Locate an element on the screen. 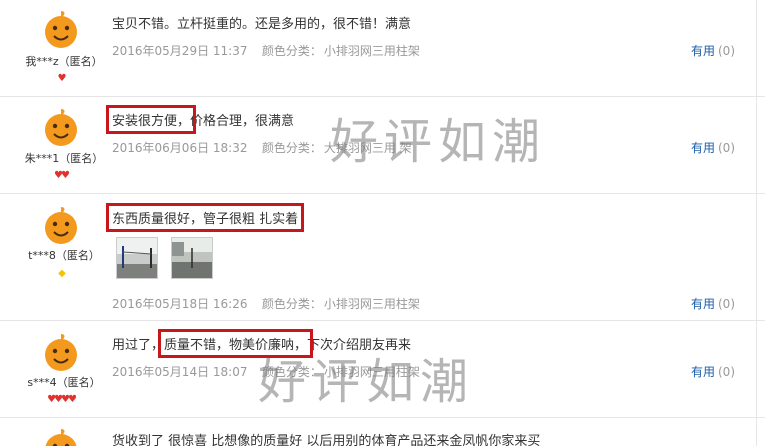 This screenshot has height=446, width=765. review-photos is located at coordinates (168, 258).